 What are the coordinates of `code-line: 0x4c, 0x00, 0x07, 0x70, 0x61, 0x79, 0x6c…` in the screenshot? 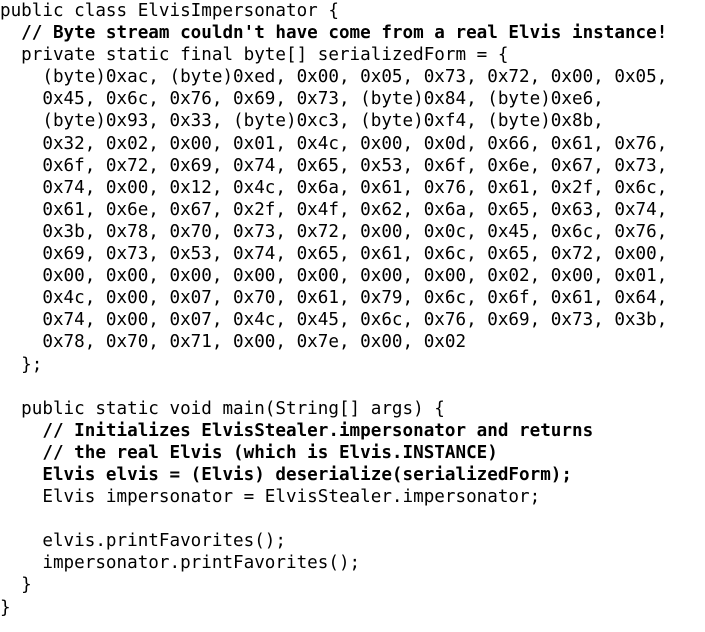 It's located at (334, 298).